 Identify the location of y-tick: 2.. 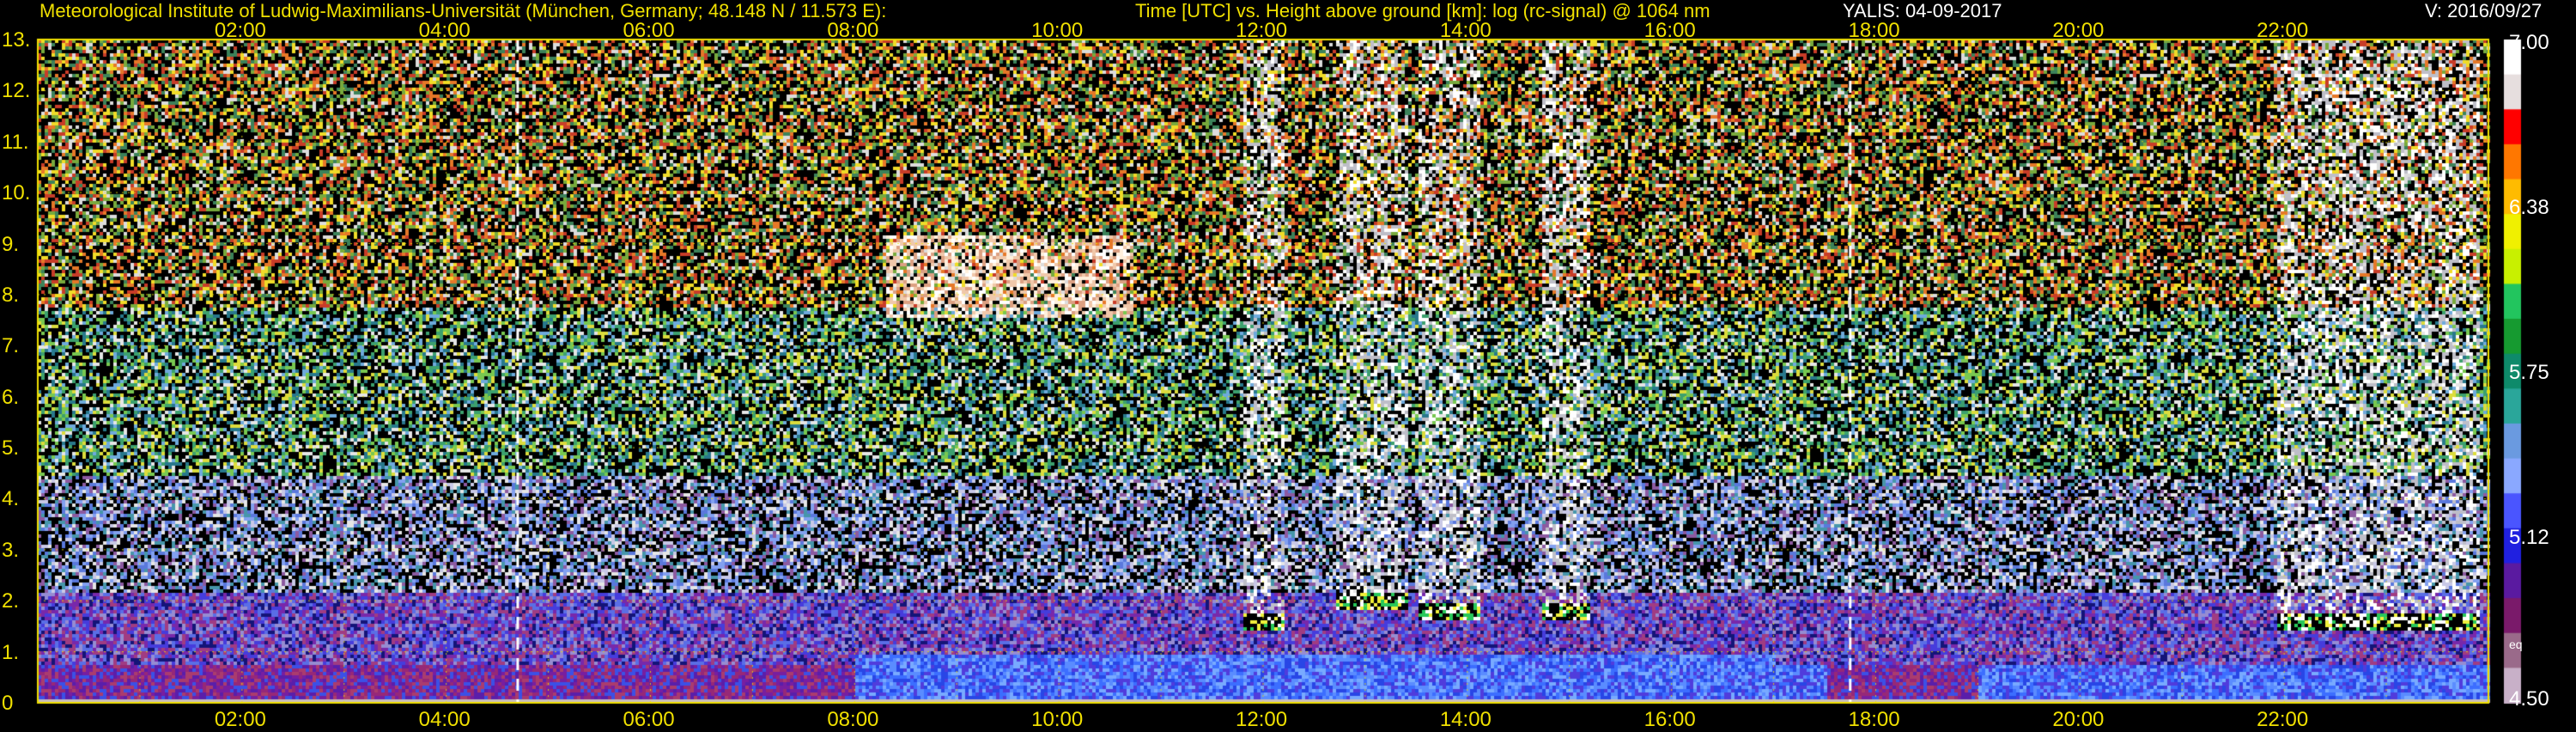
(11, 601).